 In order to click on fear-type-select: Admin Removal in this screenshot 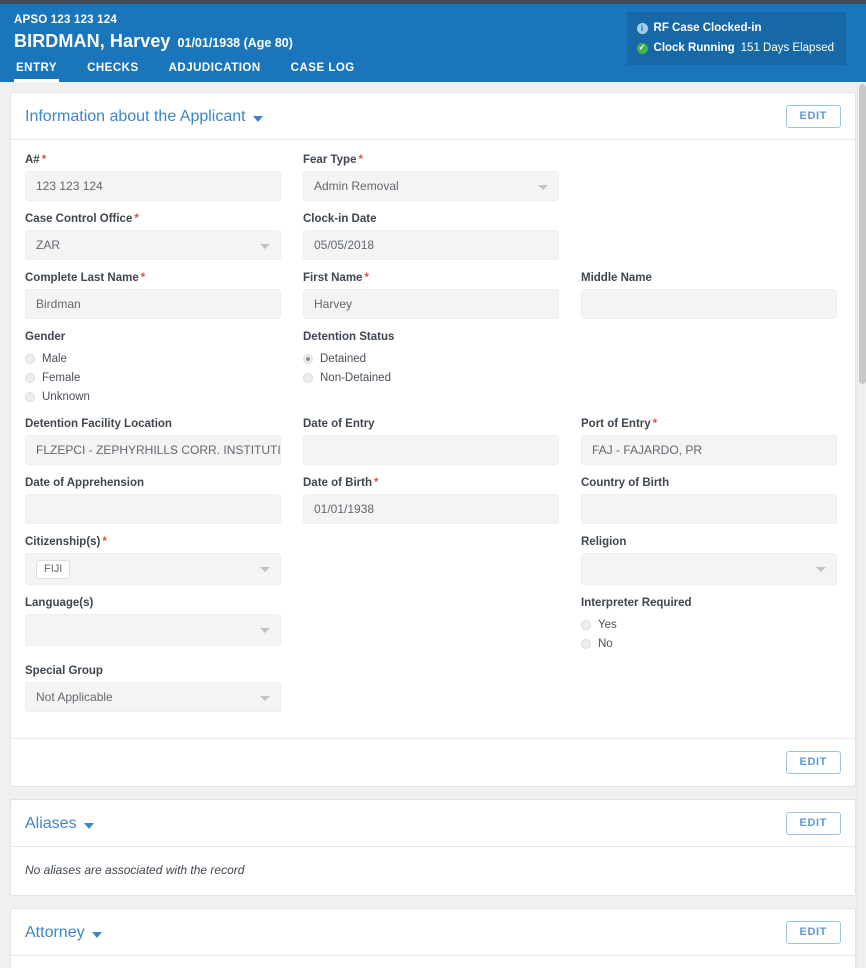, I will do `click(431, 186)`.